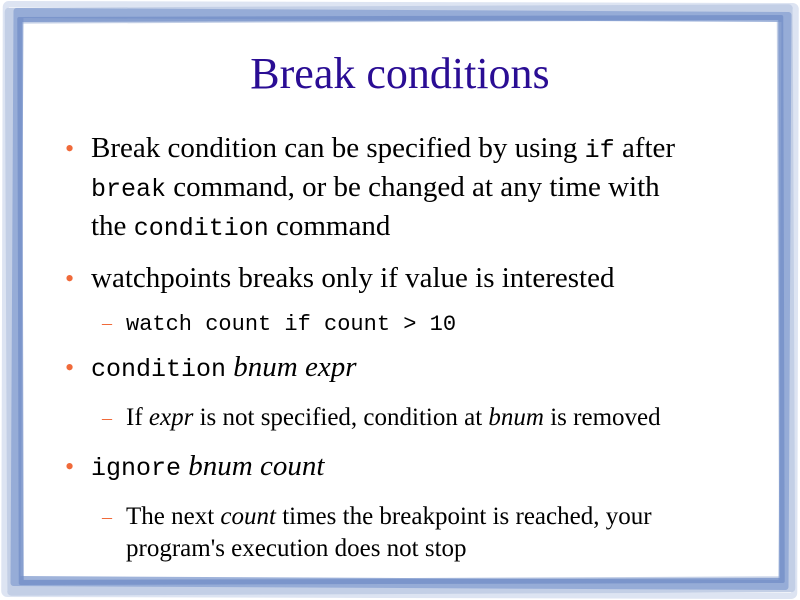 The width and height of the screenshot is (800, 600). Describe the element at coordinates (400, 73) in the screenshot. I see `slide-title: Break conditions` at that location.